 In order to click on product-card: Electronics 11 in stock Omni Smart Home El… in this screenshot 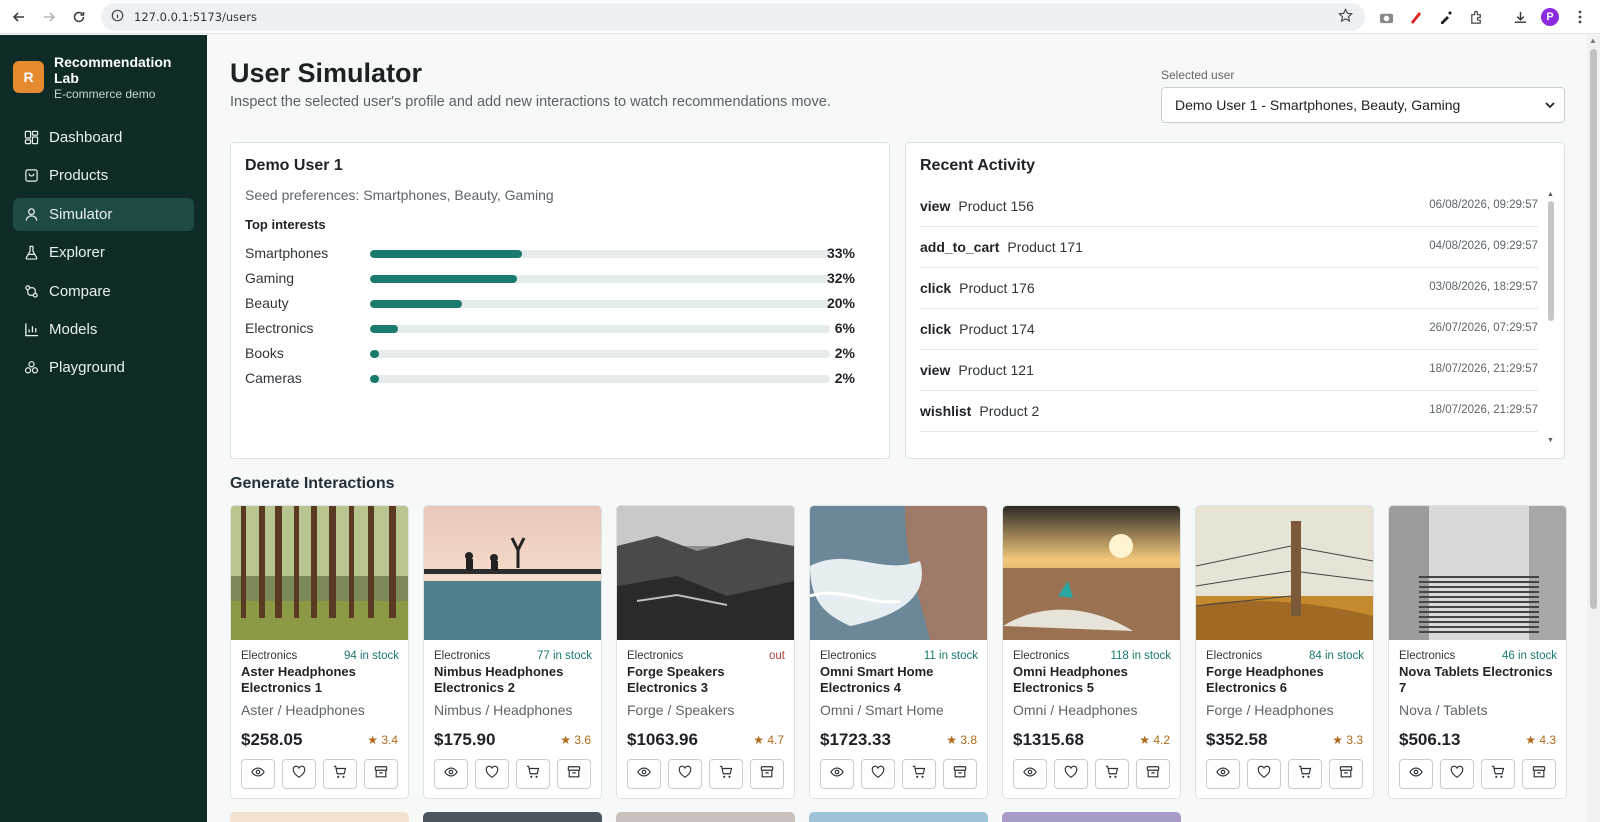, I will do `click(898, 652)`.